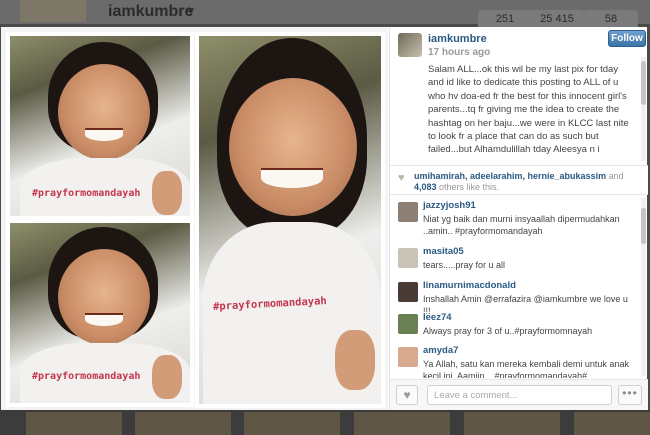  I want to click on like-button: ♥, so click(407, 395).